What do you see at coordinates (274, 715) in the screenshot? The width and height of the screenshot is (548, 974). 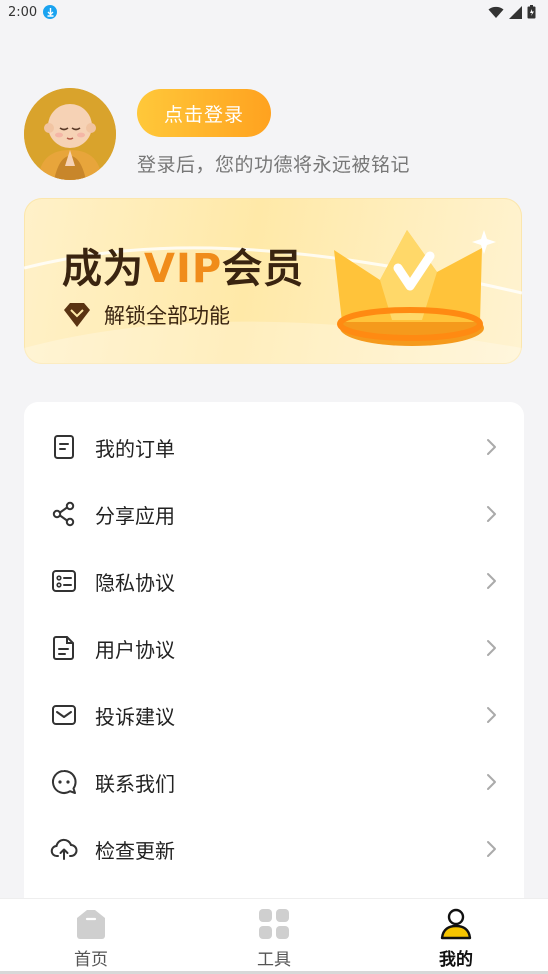 I see `menu-item-feedback: 投诉建议` at bounding box center [274, 715].